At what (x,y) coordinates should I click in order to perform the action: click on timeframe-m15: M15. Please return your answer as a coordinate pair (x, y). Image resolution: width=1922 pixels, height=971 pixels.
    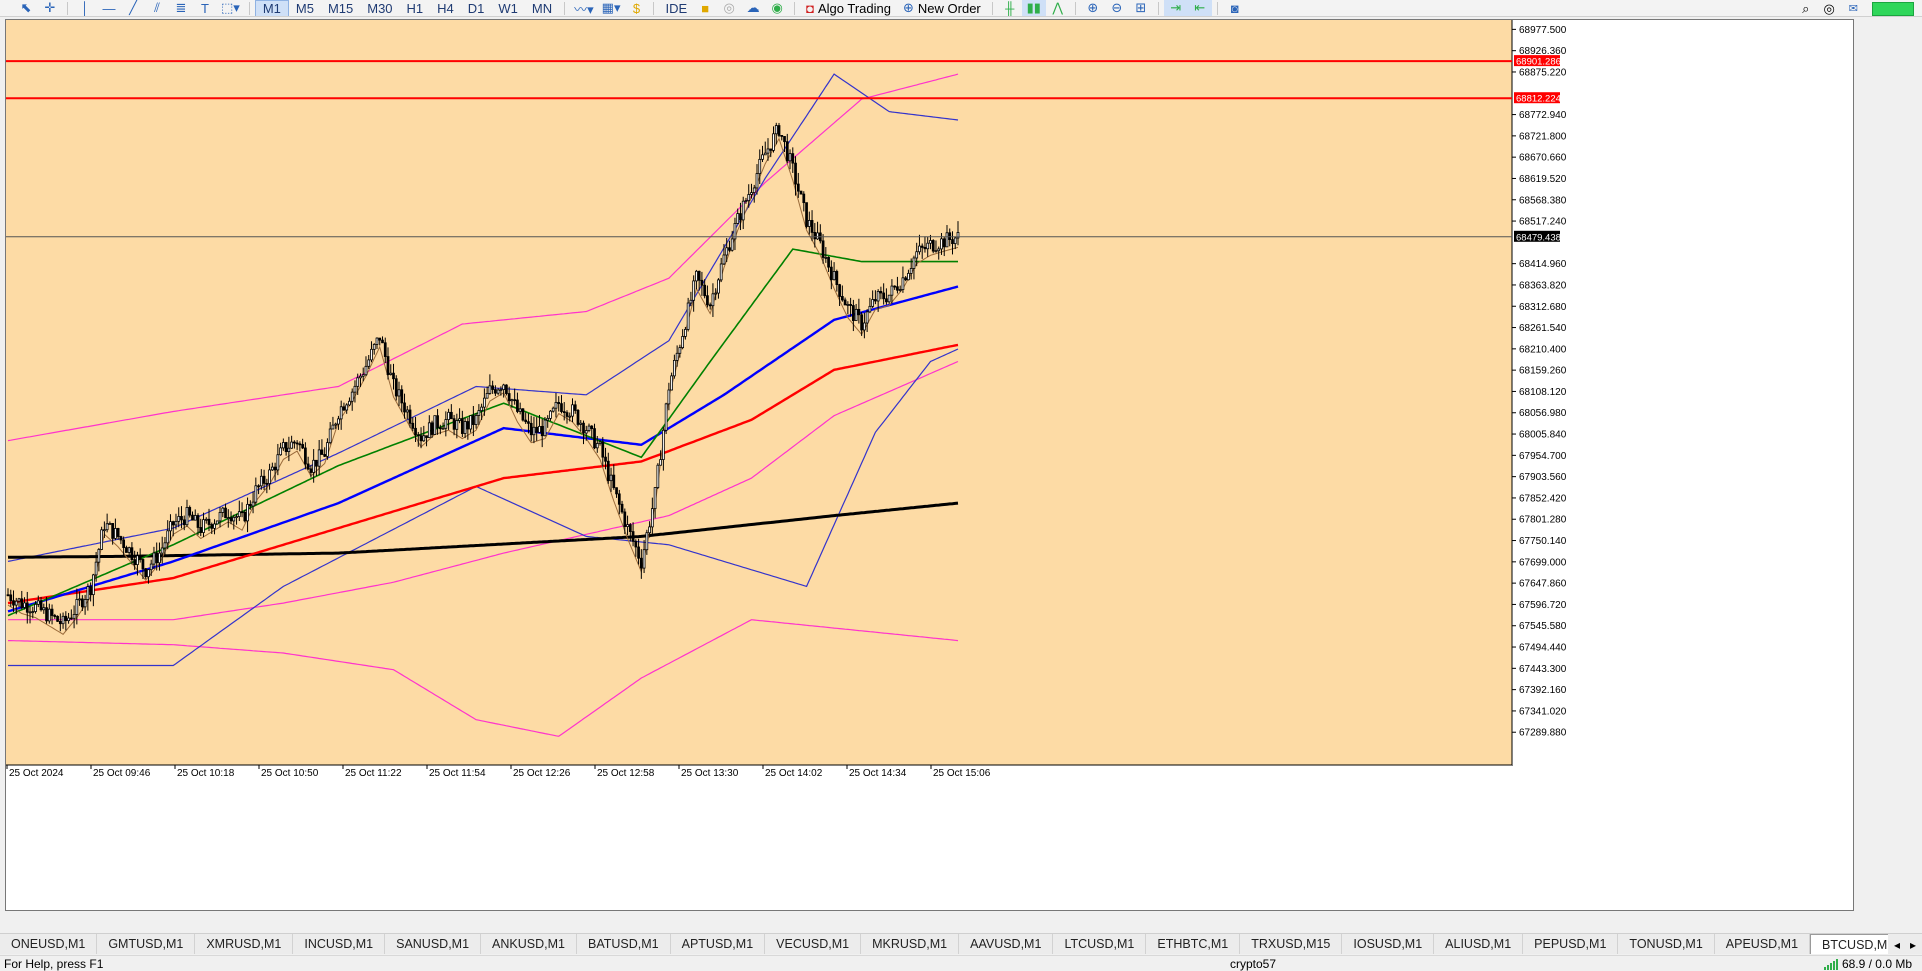
    Looking at the image, I should click on (340, 8).